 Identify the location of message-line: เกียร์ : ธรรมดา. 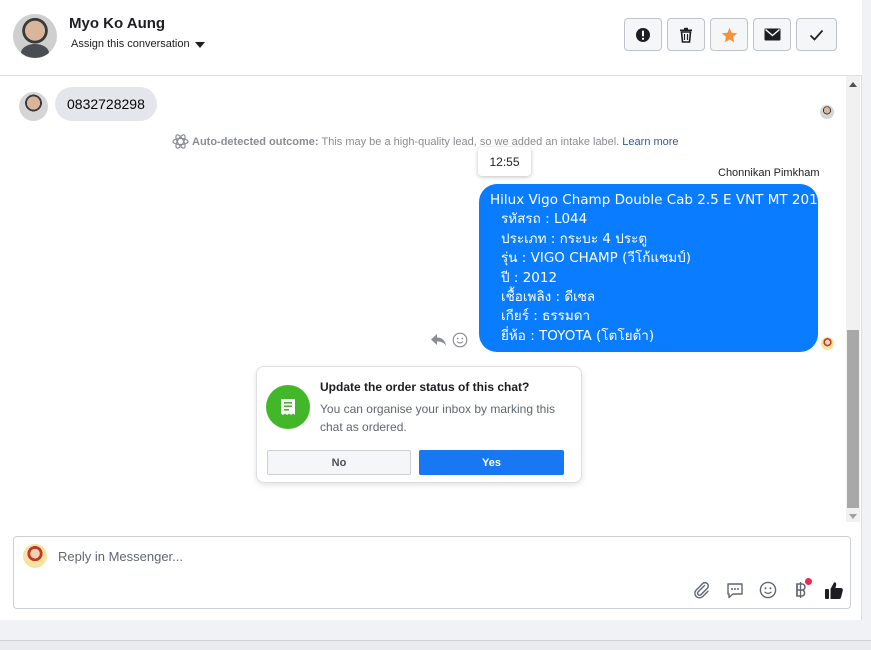
(546, 316).